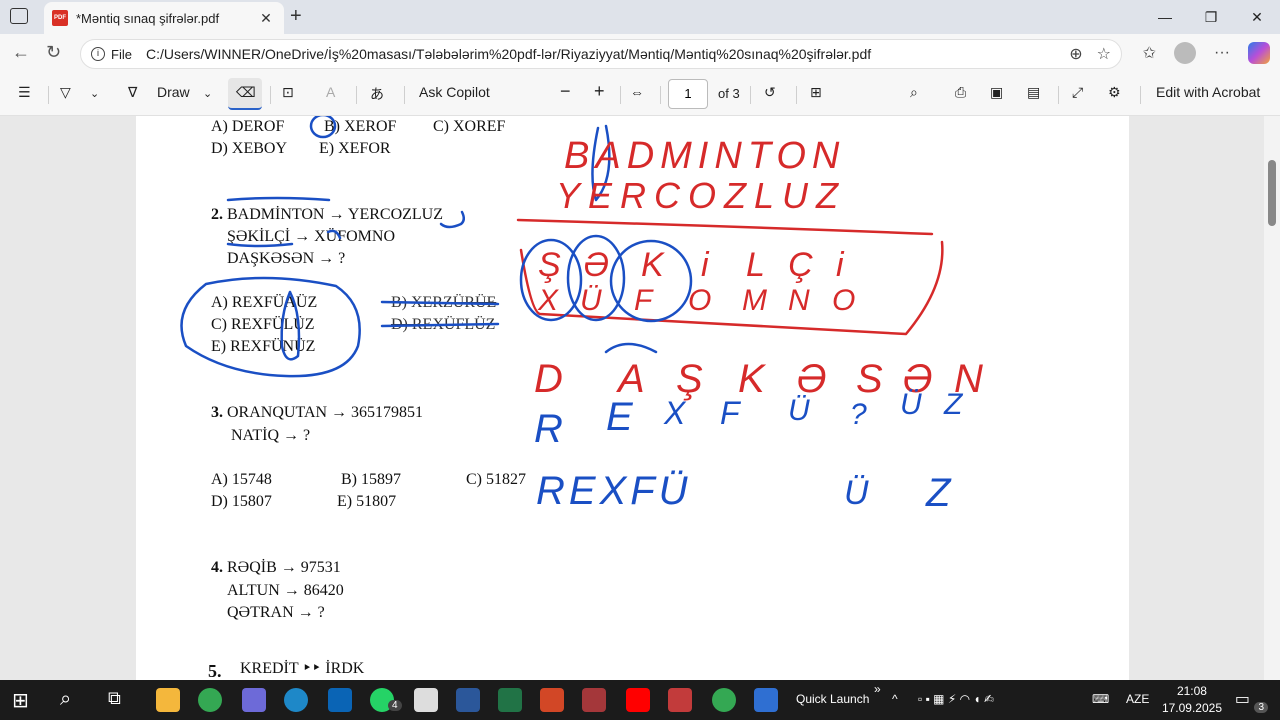 The height and width of the screenshot is (720, 1280). Describe the element at coordinates (548, 429) in the screenshot. I see `blue-row2-0: R` at that location.